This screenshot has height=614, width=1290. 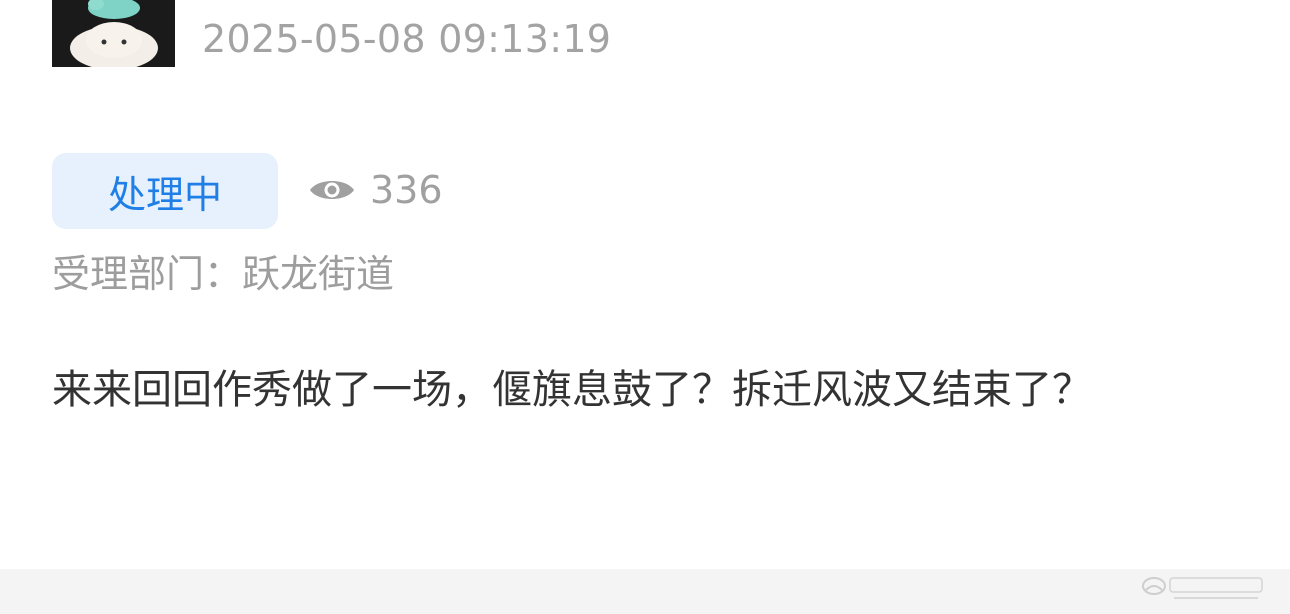 What do you see at coordinates (332, 190) in the screenshot?
I see `eye-icon` at bounding box center [332, 190].